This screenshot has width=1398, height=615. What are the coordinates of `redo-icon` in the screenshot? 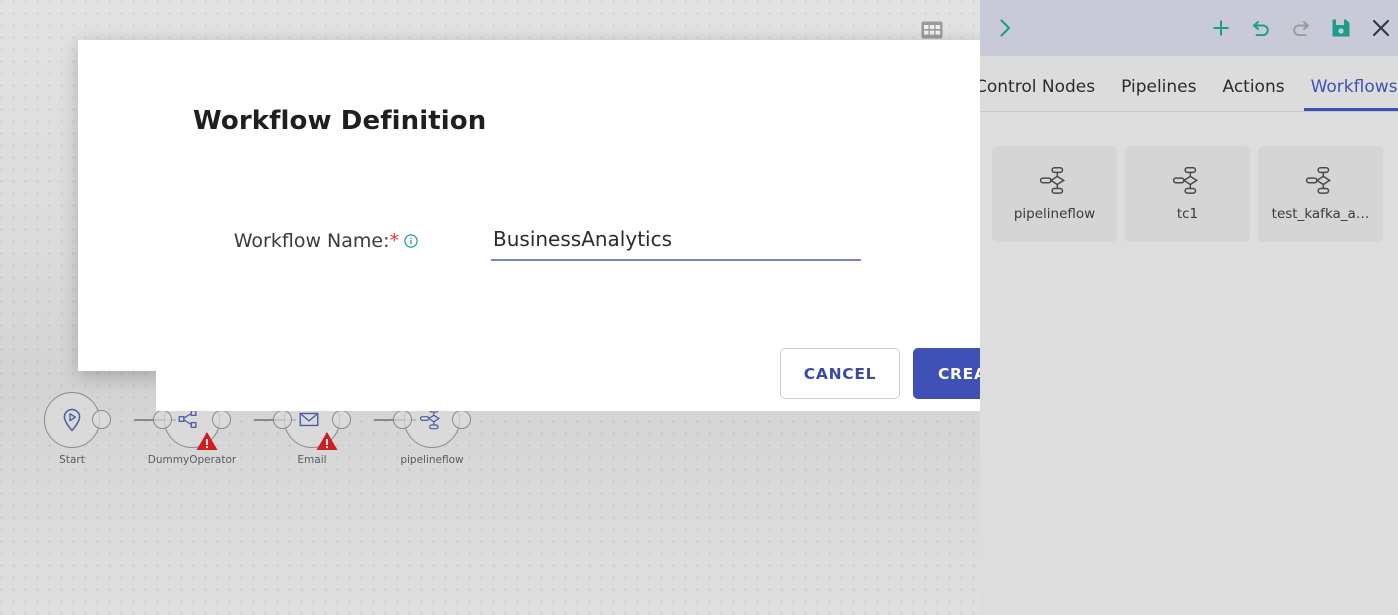 It's located at (1301, 28).